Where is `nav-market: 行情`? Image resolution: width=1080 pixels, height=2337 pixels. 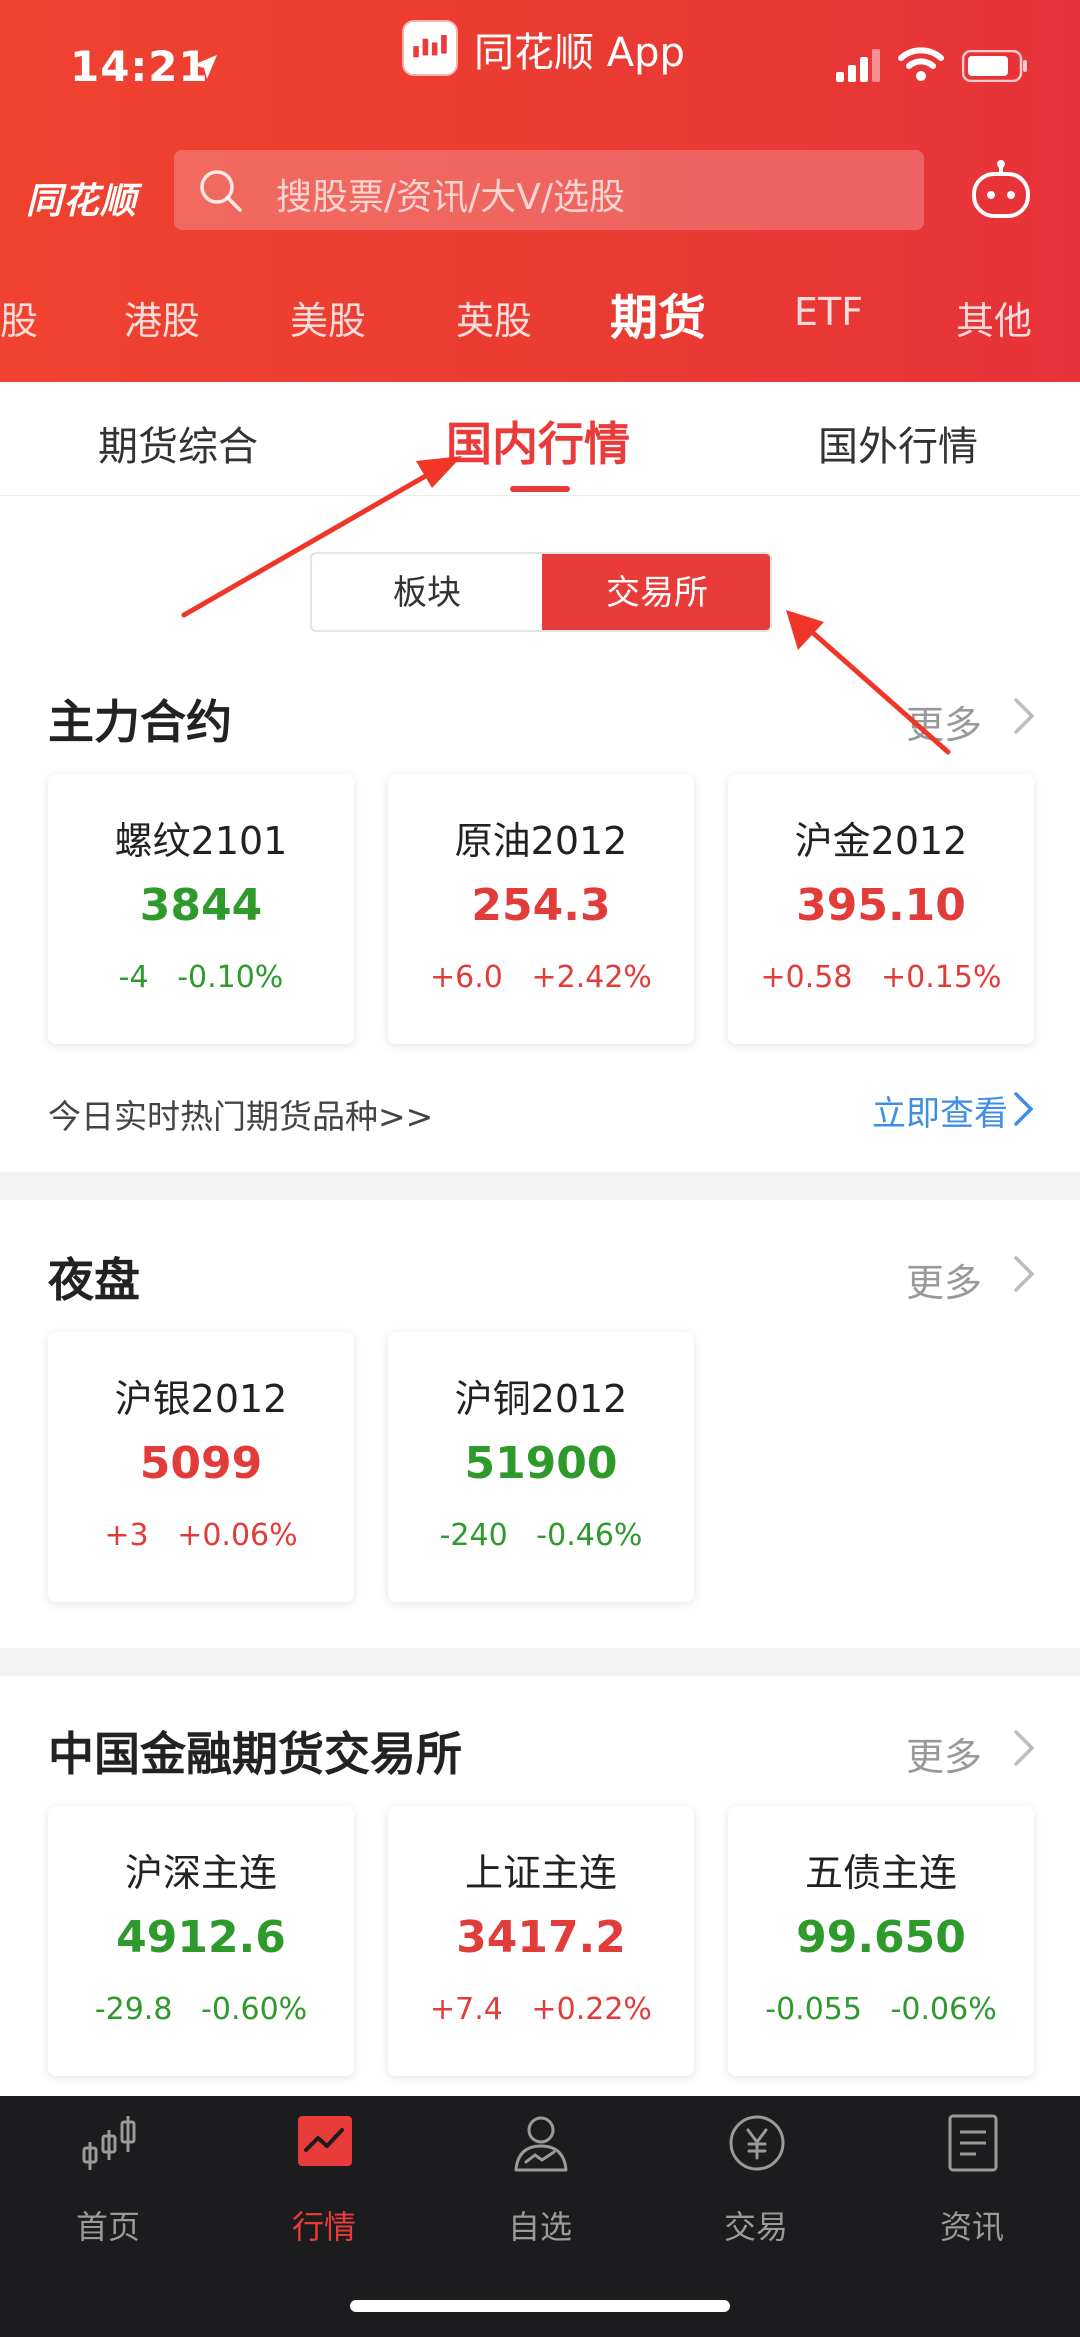
nav-market: 行情 is located at coordinates (324, 2187).